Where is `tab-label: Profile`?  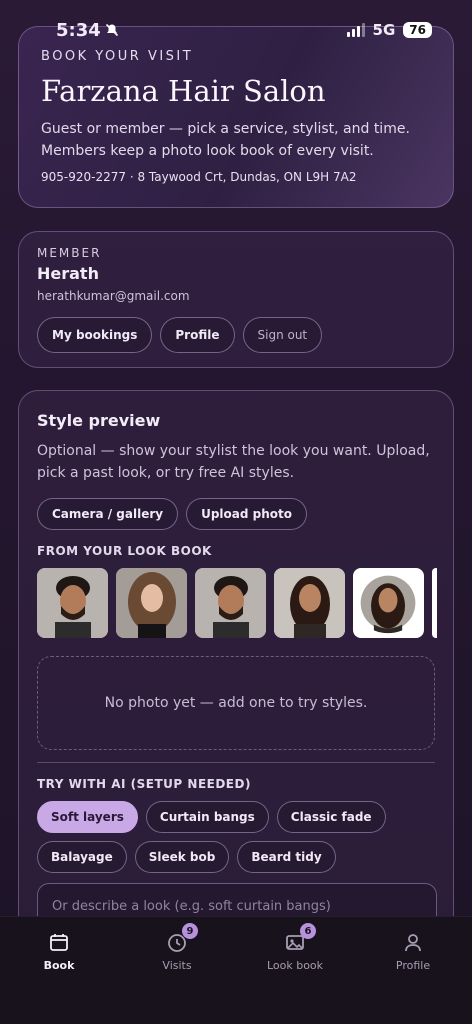
tab-label: Profile is located at coordinates (413, 965).